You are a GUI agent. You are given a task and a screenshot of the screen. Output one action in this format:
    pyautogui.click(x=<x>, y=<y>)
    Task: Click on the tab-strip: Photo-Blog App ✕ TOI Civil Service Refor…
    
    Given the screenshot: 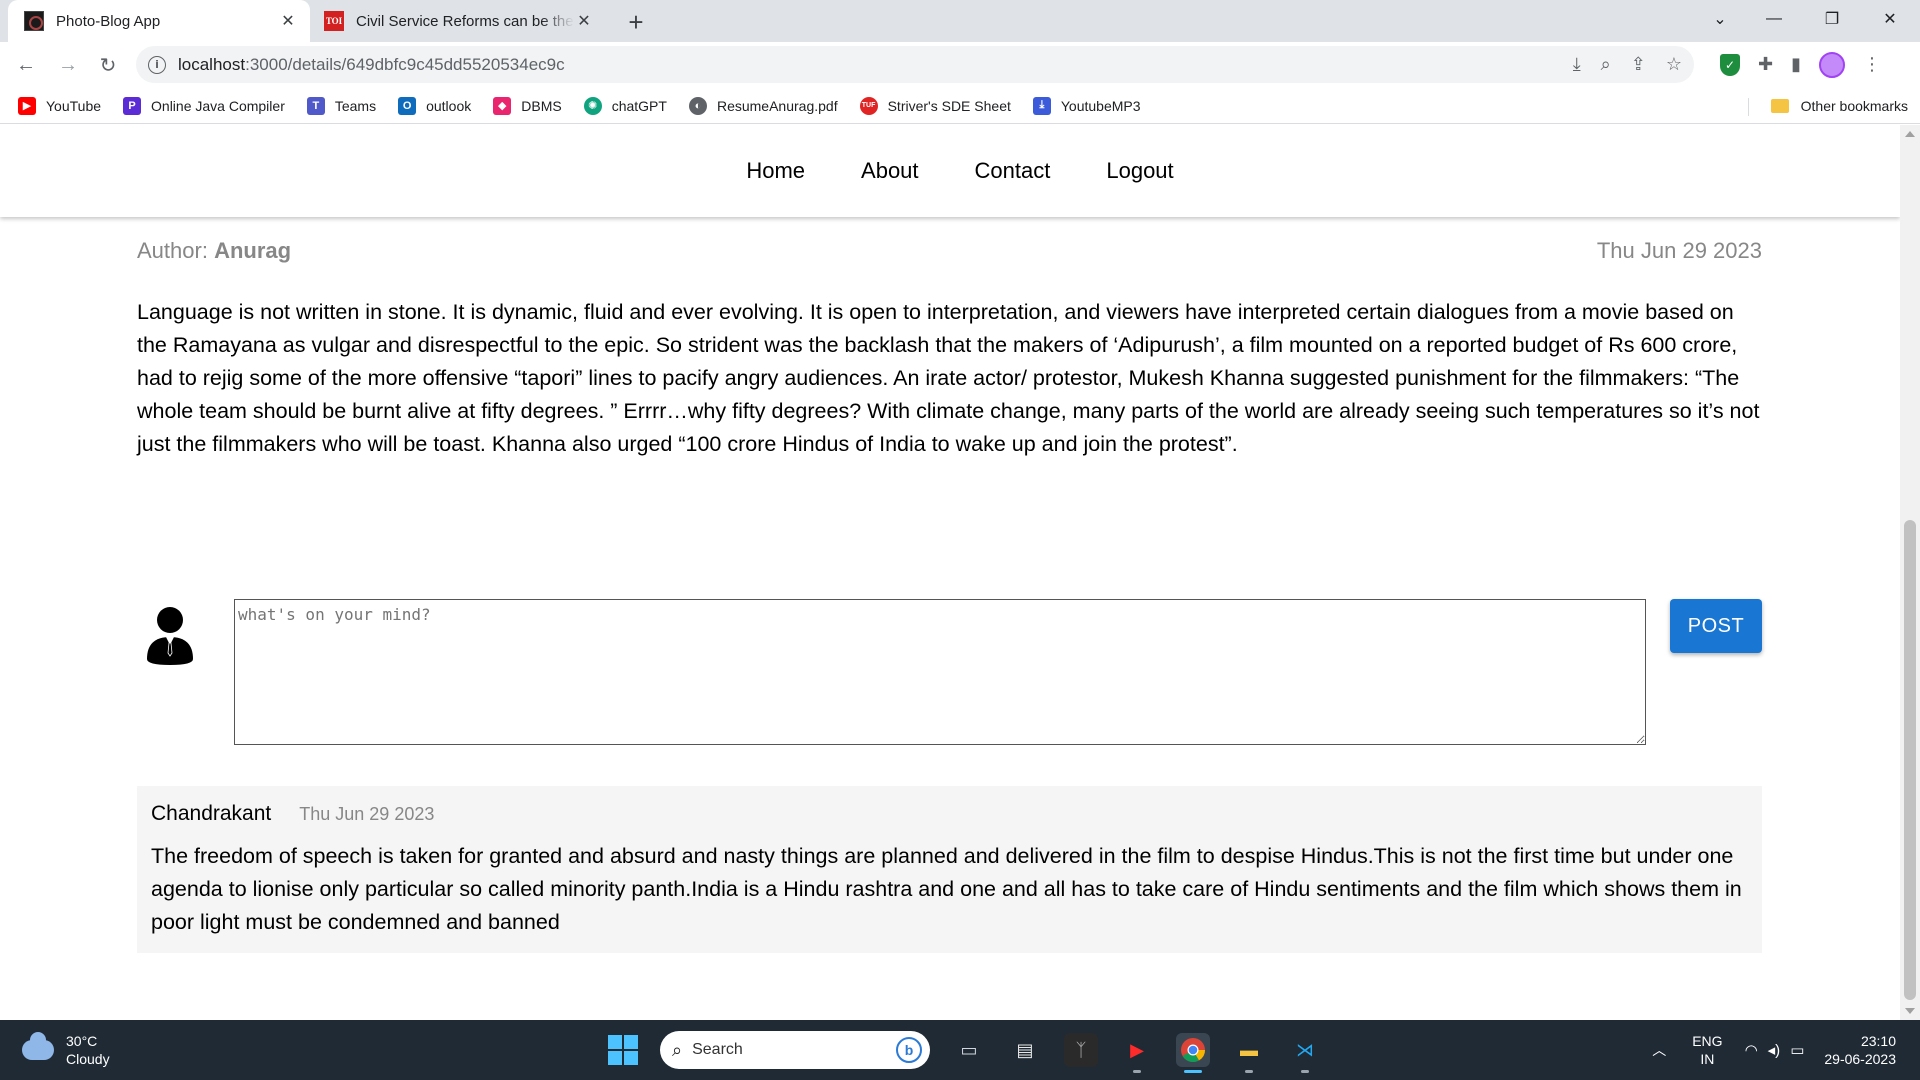 What is the action you would take?
    pyautogui.click(x=960, y=21)
    